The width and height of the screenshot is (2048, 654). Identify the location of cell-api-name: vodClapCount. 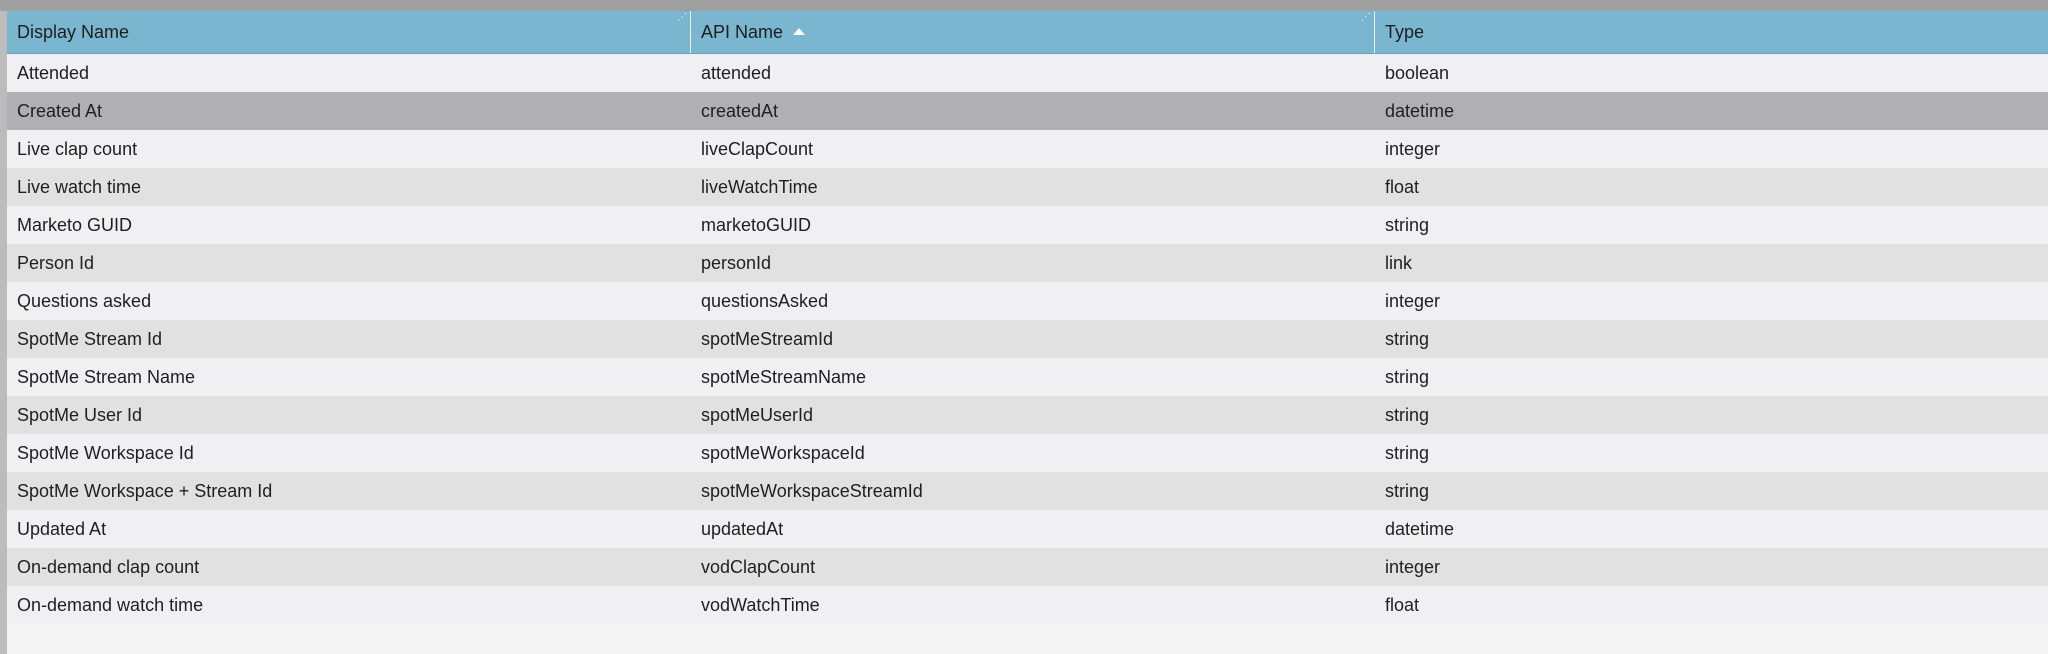
(758, 567).